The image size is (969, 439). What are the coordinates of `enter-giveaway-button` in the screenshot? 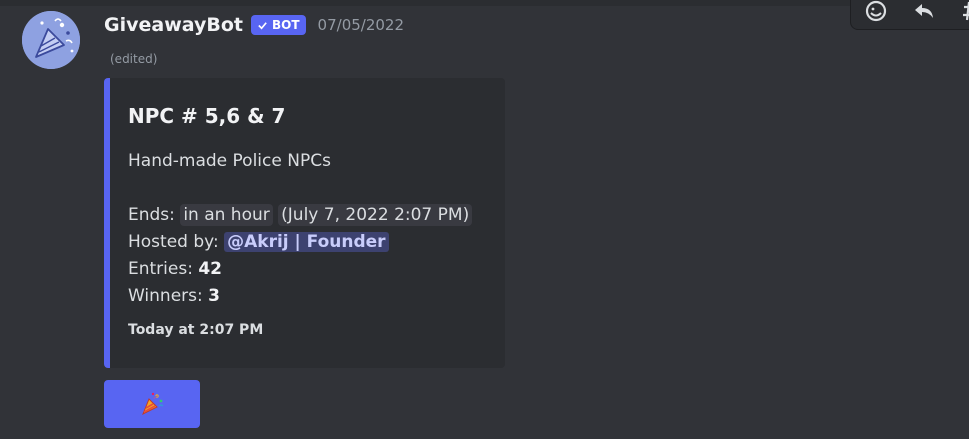 It's located at (152, 404).